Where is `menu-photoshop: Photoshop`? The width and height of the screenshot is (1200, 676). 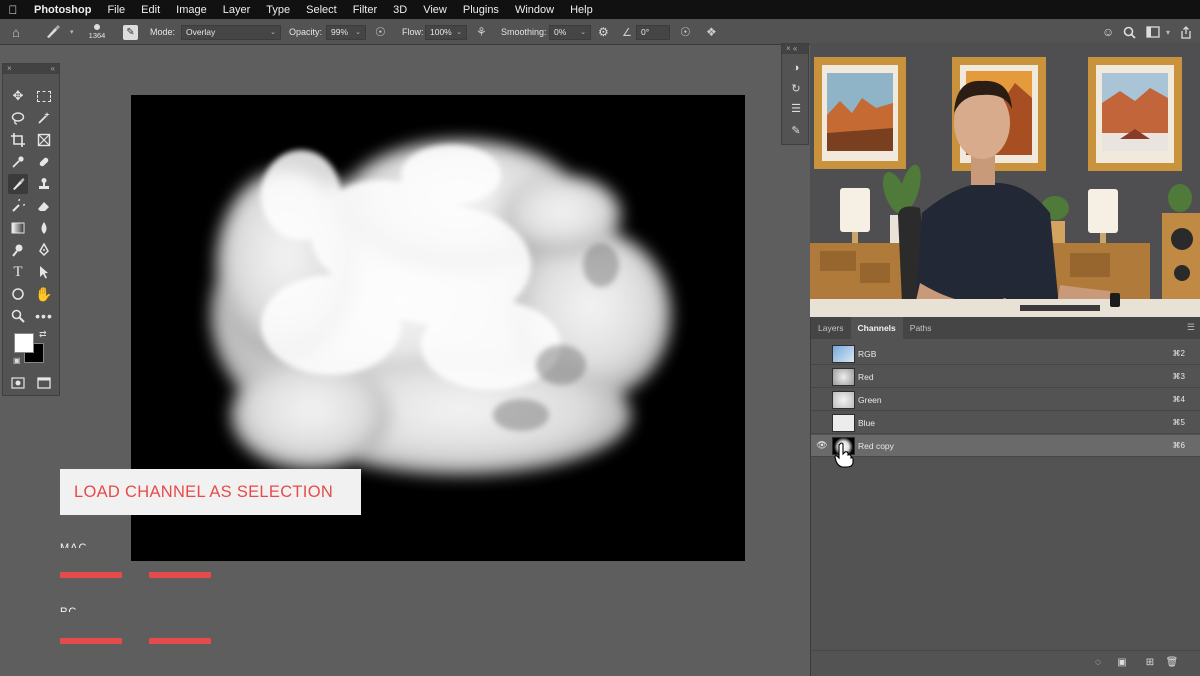 menu-photoshop: Photoshop is located at coordinates (62, 10).